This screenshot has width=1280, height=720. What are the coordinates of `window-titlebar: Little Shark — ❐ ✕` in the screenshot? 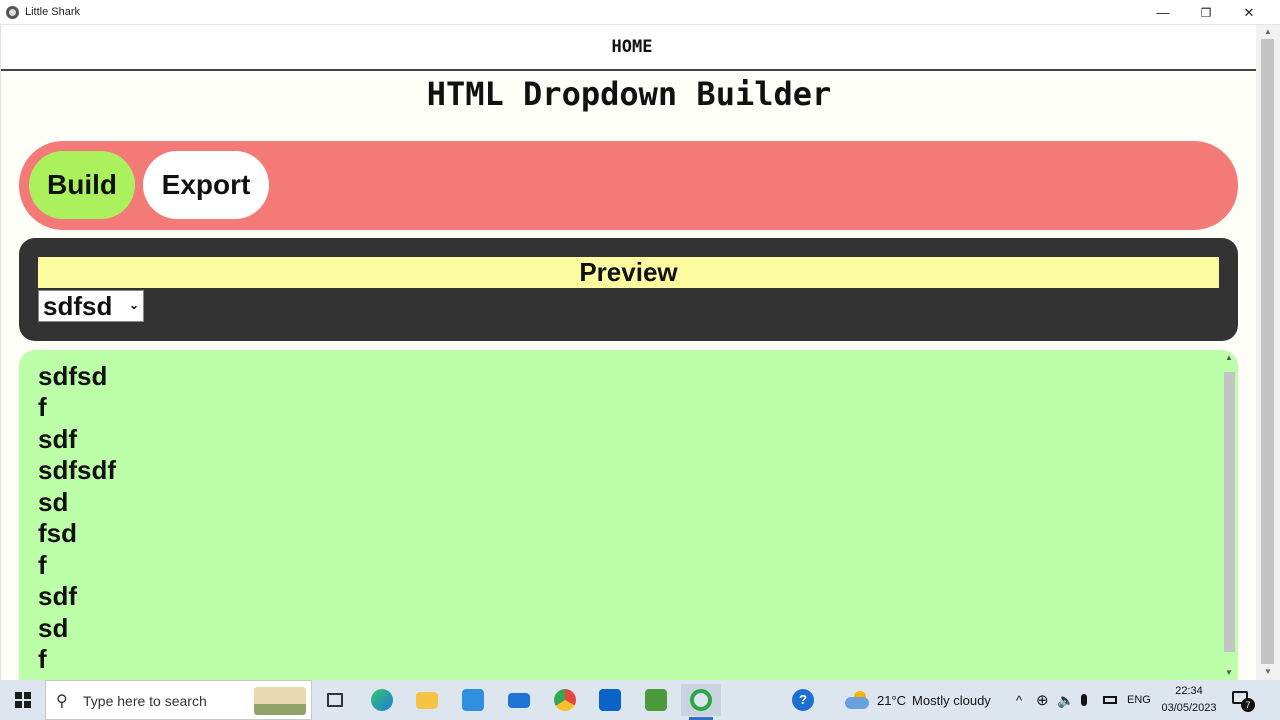 It's located at (640, 12).